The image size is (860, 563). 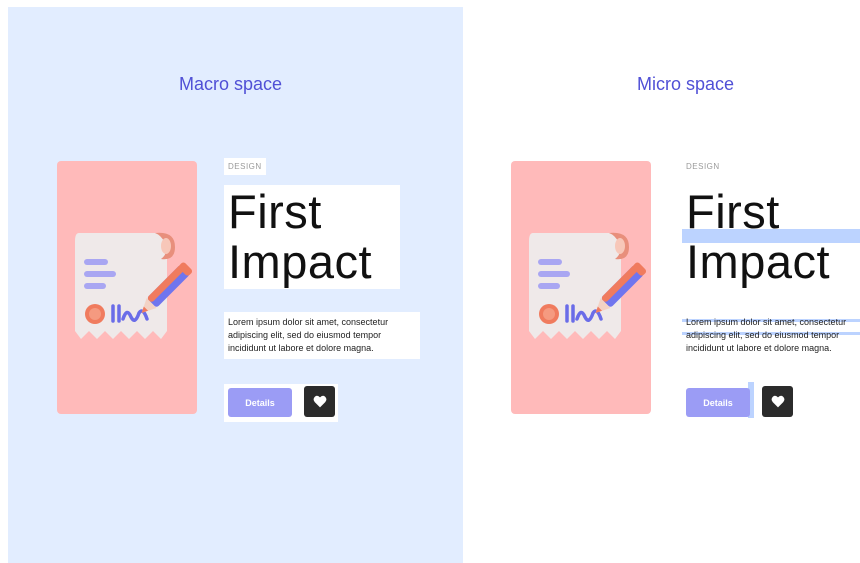 I want to click on macro-space-heading: Macro space, so click(x=231, y=84).